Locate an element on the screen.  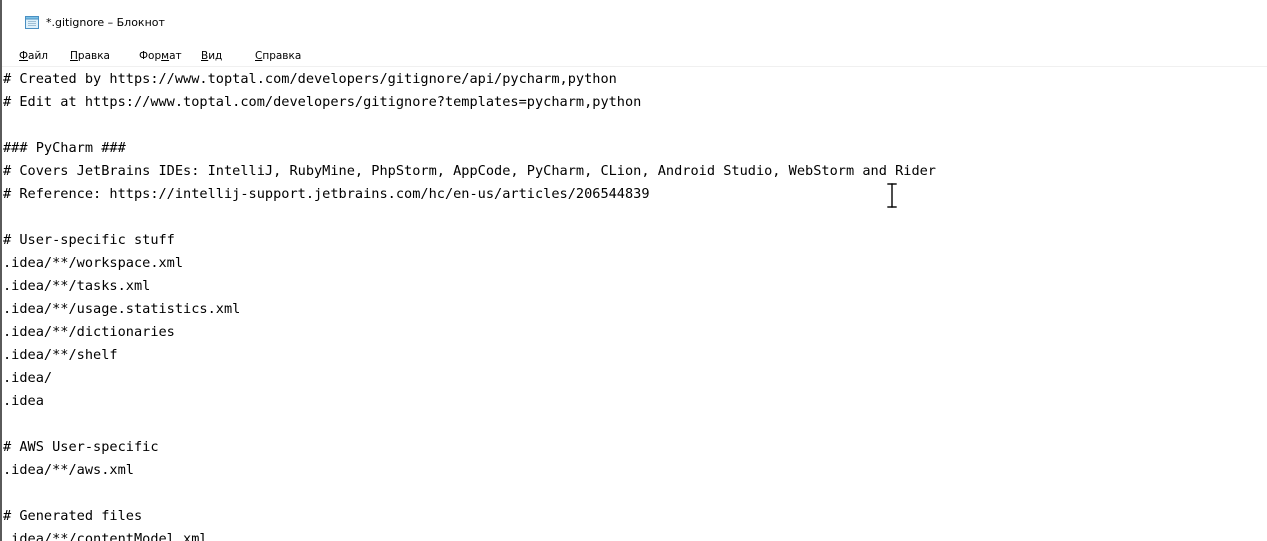
editor-line: .idea/**/shelf is located at coordinates (60, 355).